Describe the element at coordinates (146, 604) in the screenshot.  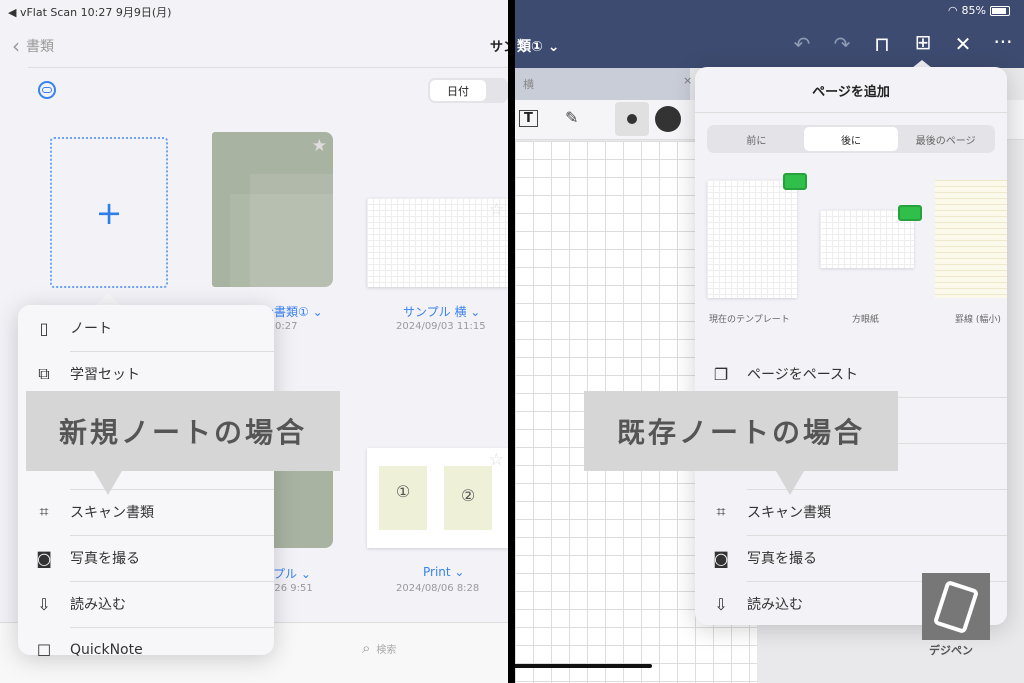
I see `menu-item: ⇩ 読み込む` at that location.